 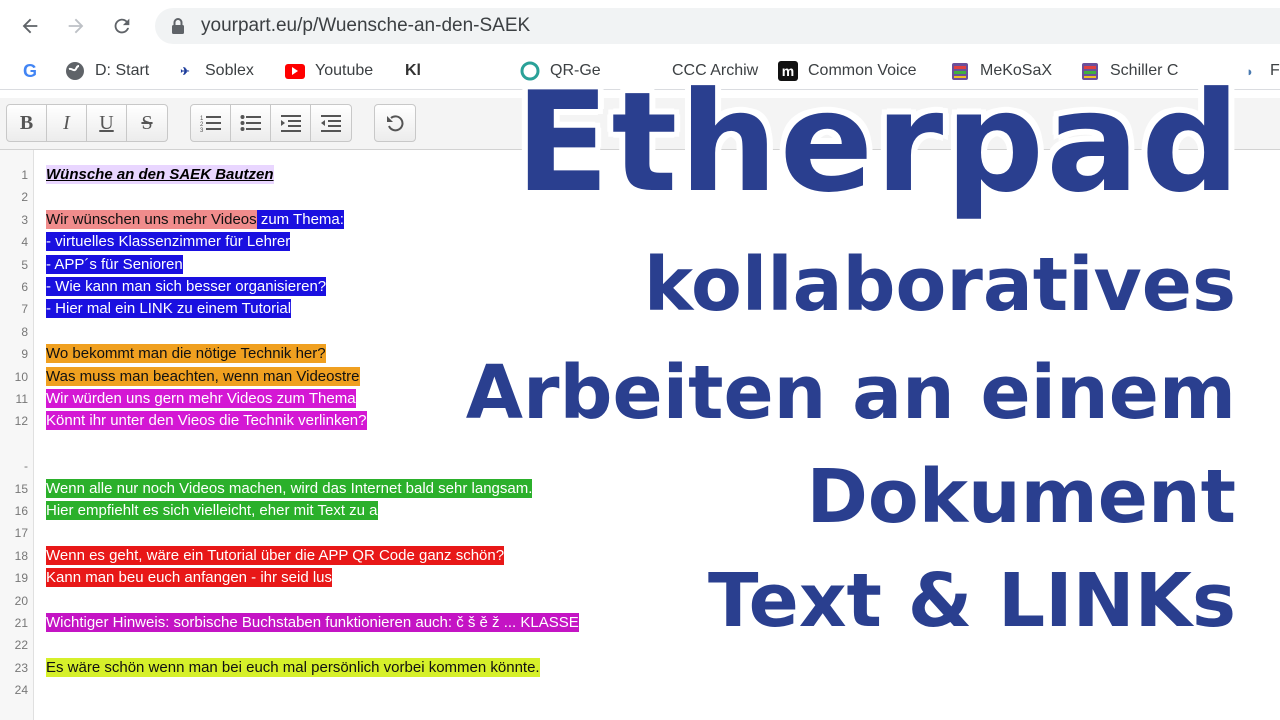 I want to click on line-text: - virtuelles Klassenzimmer für Lehrer, so click(x=168, y=242).